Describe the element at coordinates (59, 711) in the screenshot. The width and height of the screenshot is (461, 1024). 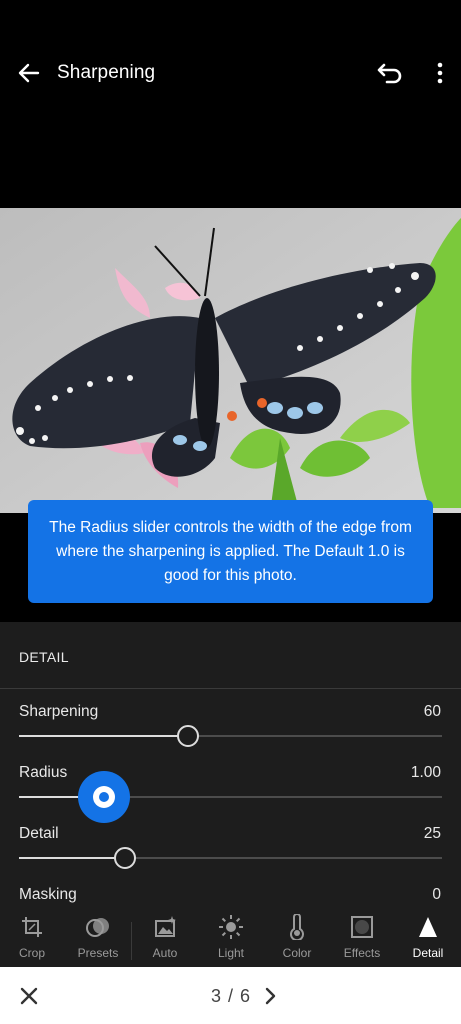
I see `sharpening-label: Sharpening` at that location.